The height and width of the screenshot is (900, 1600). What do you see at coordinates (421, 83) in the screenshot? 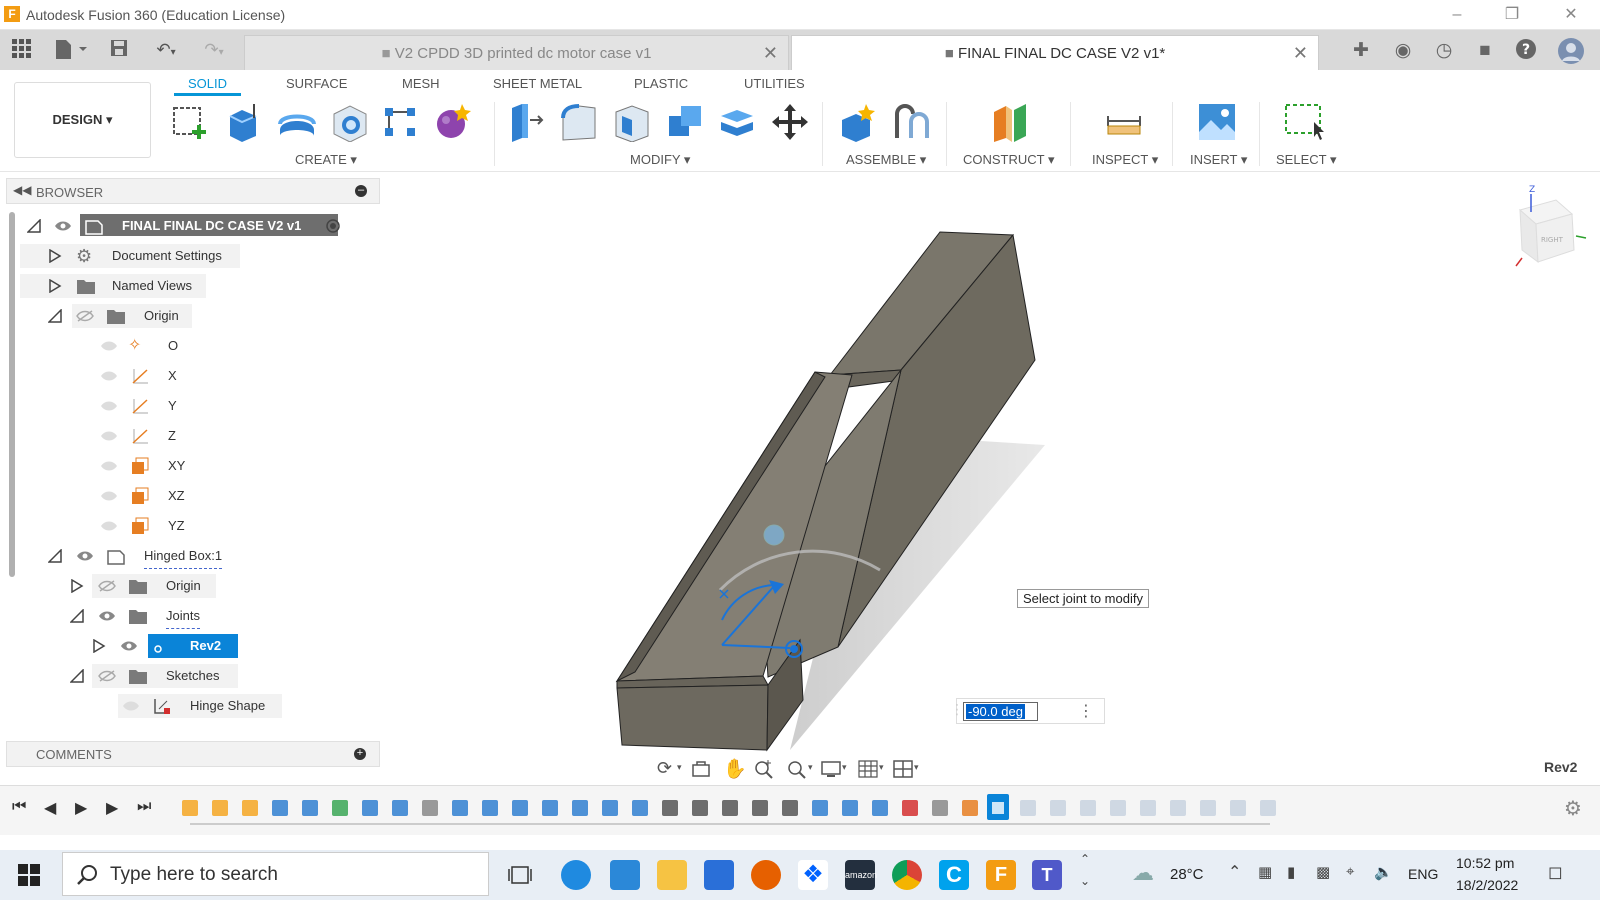
I see `tab-mesh: MESH` at bounding box center [421, 83].